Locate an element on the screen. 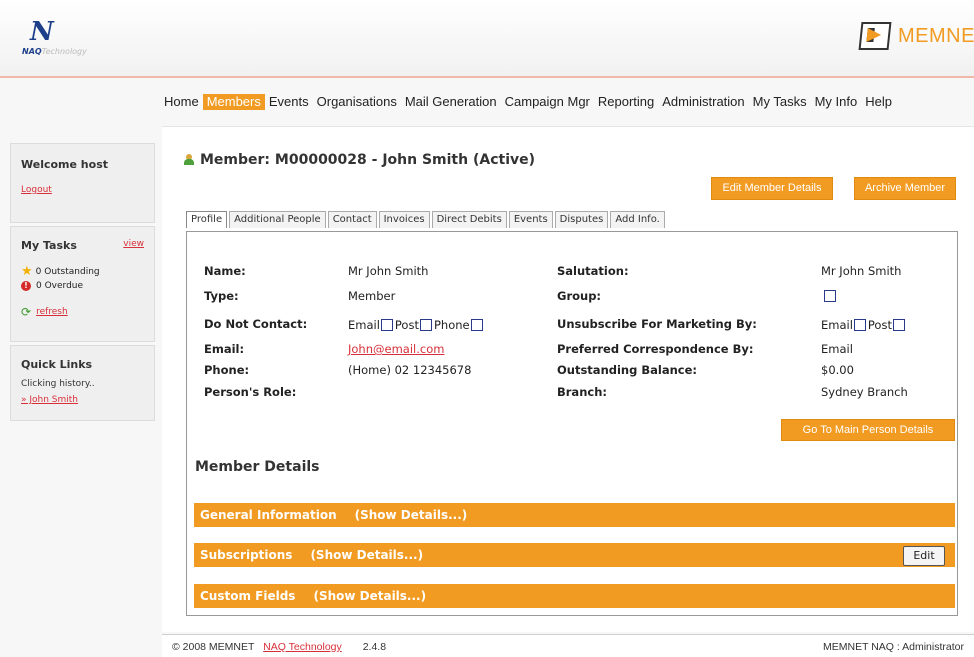  naq-logo-text: NAQTechnology is located at coordinates (54, 51).